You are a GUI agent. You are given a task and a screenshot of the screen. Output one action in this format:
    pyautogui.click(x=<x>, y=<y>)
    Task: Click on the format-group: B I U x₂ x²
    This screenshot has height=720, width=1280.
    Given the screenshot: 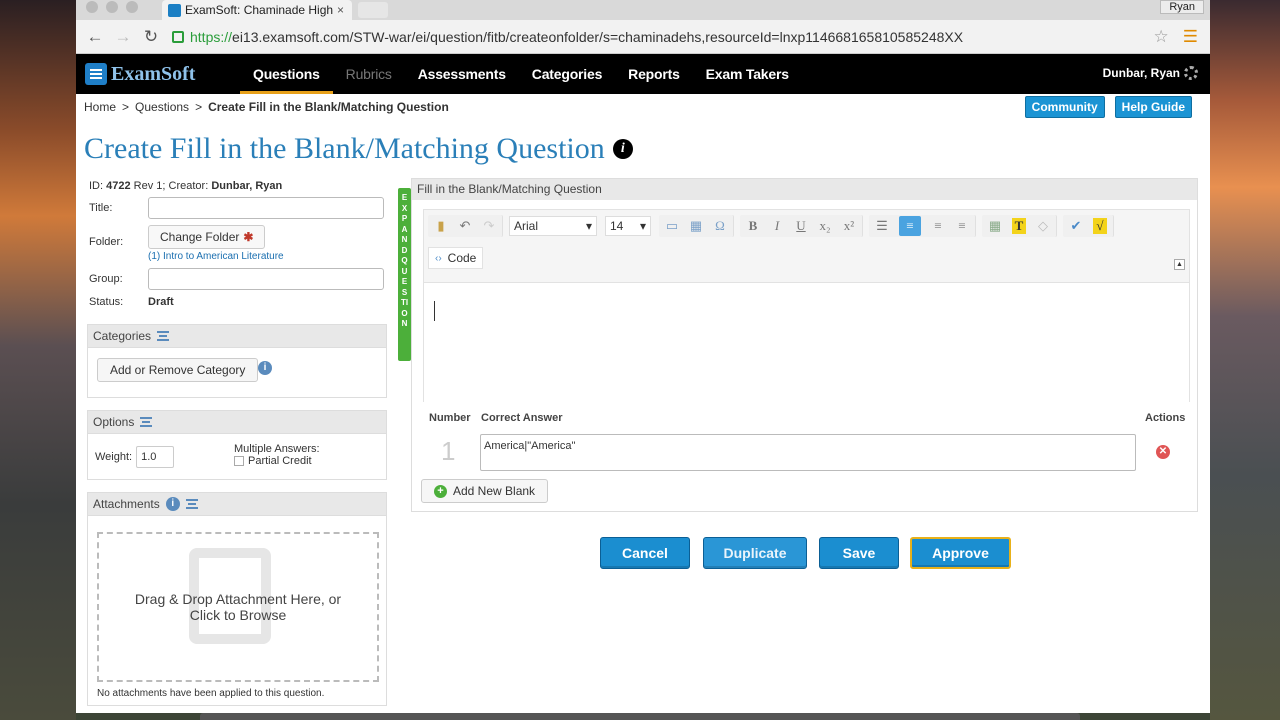 What is the action you would take?
    pyautogui.click(x=801, y=226)
    